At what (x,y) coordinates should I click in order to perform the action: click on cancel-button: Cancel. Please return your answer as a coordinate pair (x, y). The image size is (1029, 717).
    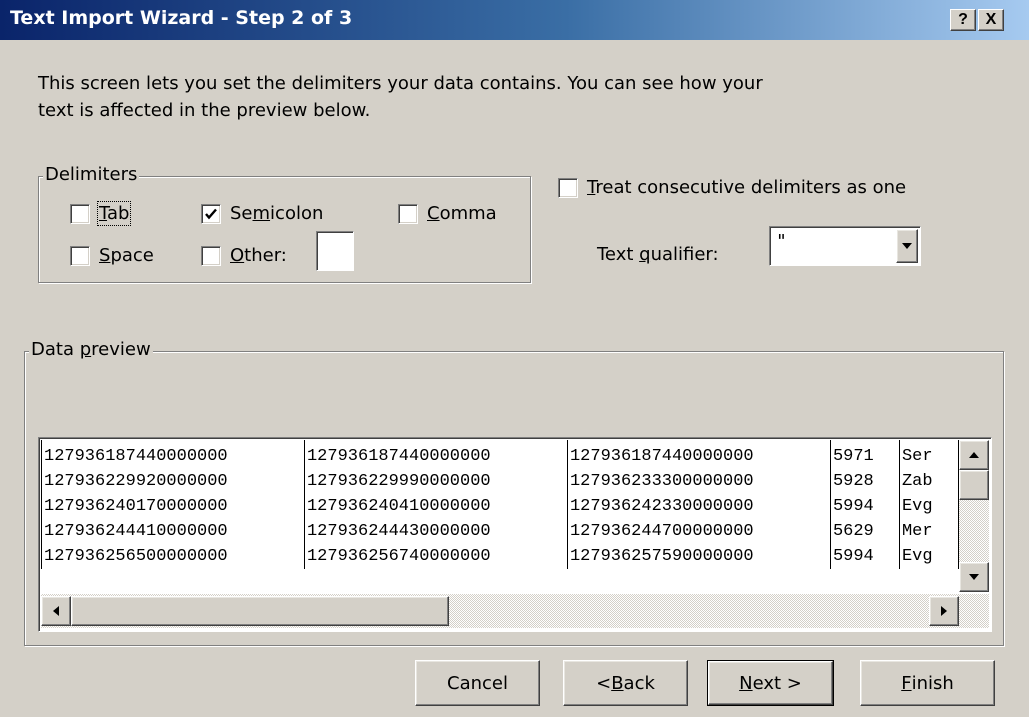
    Looking at the image, I should click on (477, 683).